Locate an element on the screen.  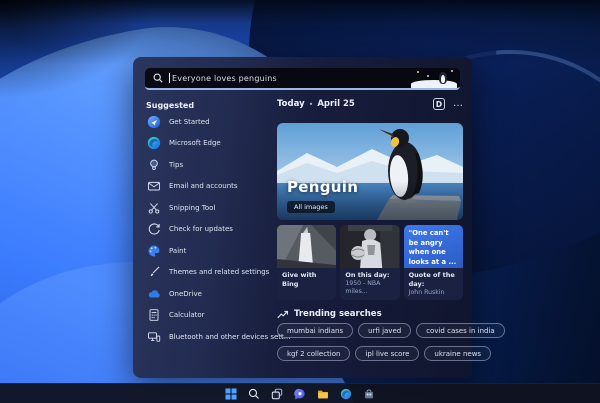
trending-pill: covid cases in india is located at coordinates (460, 330).